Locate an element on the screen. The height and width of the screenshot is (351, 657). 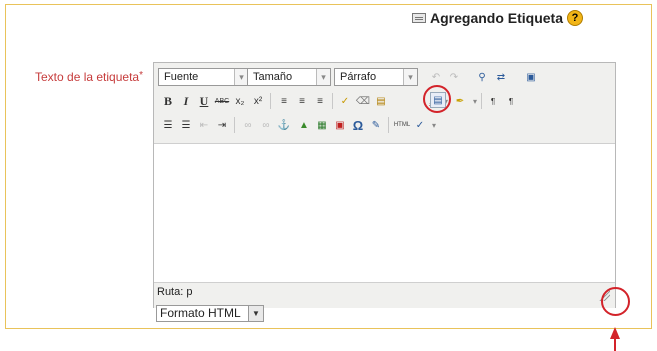
italic-icon: I is located at coordinates (186, 101).